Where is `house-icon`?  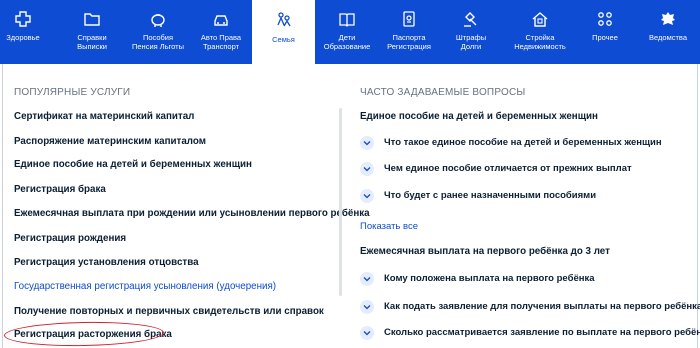
house-icon is located at coordinates (540, 19).